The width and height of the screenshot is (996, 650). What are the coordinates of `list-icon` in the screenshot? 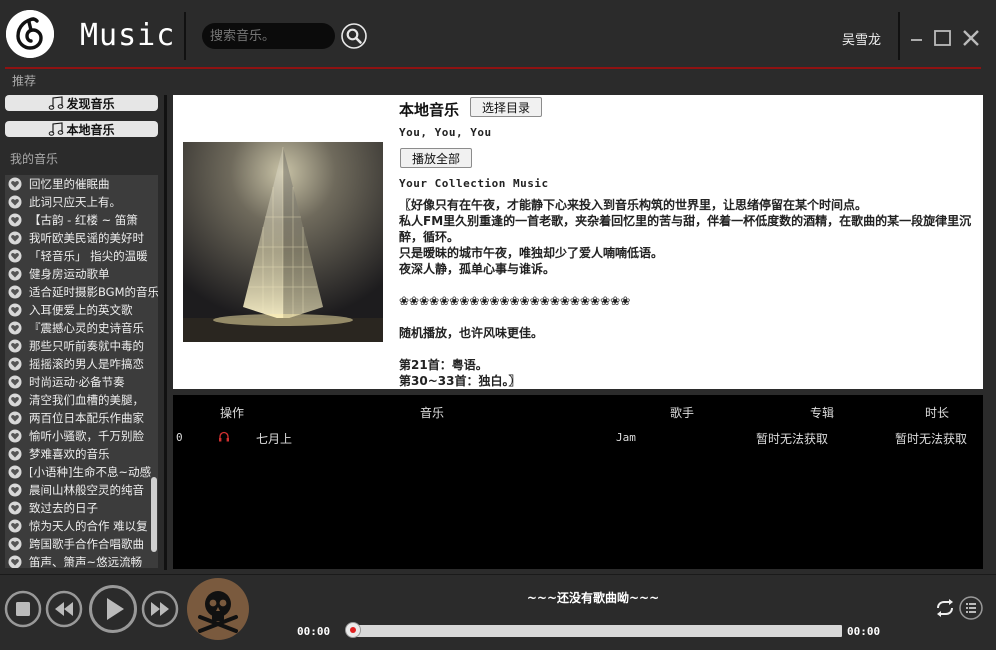 It's located at (971, 608).